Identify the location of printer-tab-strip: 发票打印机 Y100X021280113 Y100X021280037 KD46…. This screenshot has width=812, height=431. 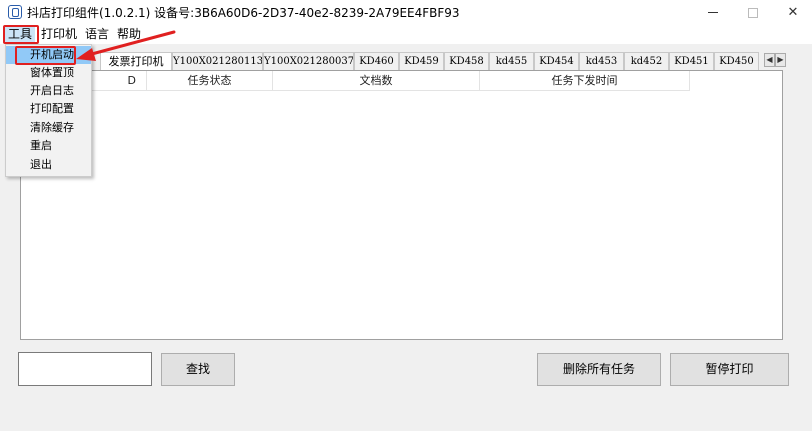
(405, 61).